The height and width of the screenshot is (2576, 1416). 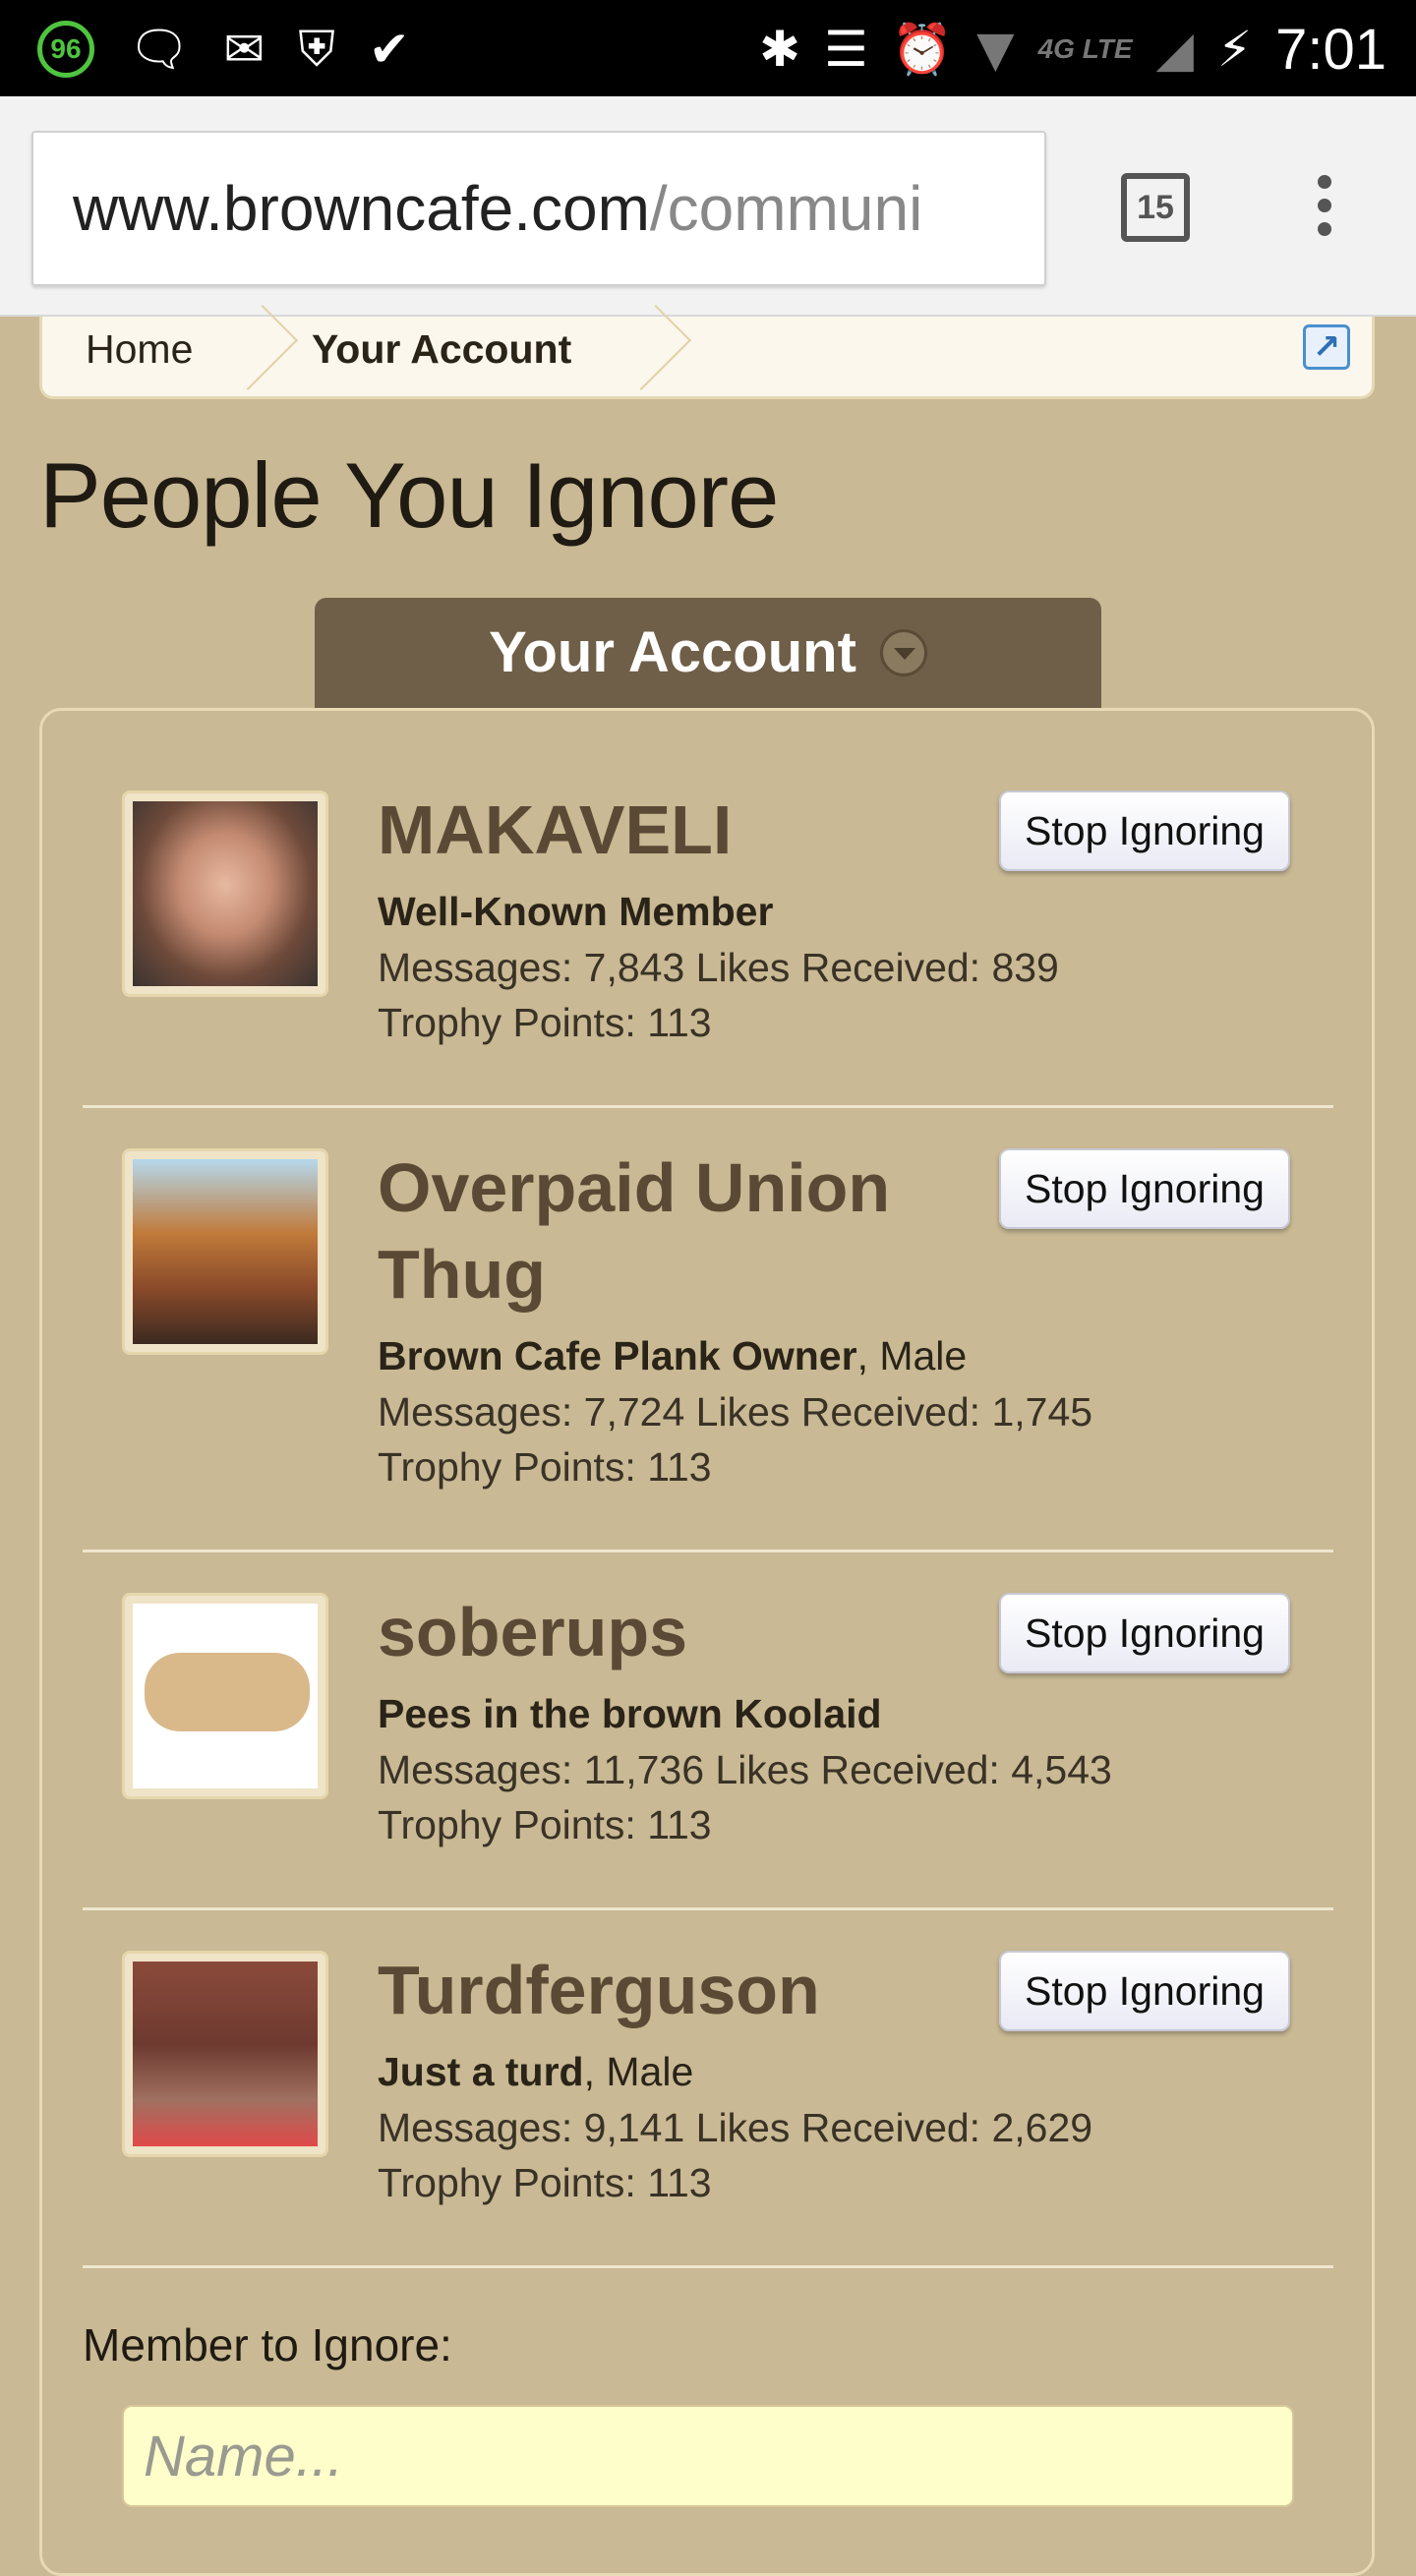 I want to click on system-icons: ✱ ☰ ⏰ ▼ 4G LTE ◢ ⚡ 7:01, so click(x=1072, y=49).